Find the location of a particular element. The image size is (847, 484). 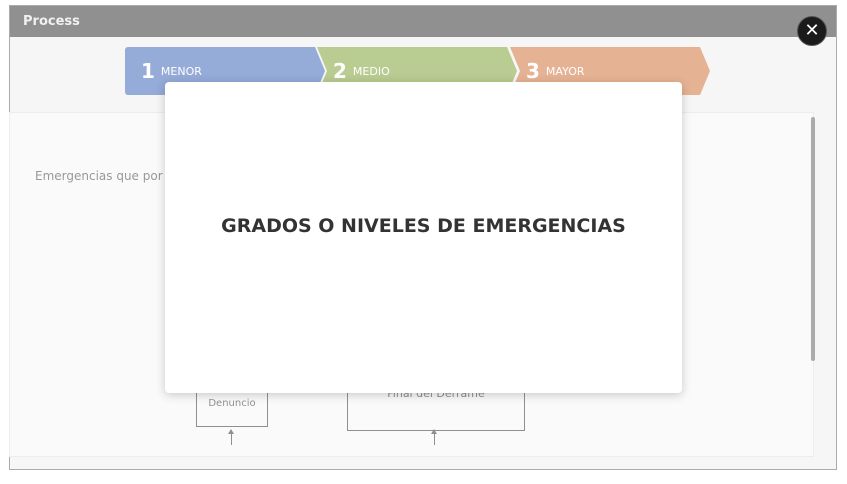

modal-heading: GRADOS O NIVELES DE EMERGENCIAS is located at coordinates (423, 226).